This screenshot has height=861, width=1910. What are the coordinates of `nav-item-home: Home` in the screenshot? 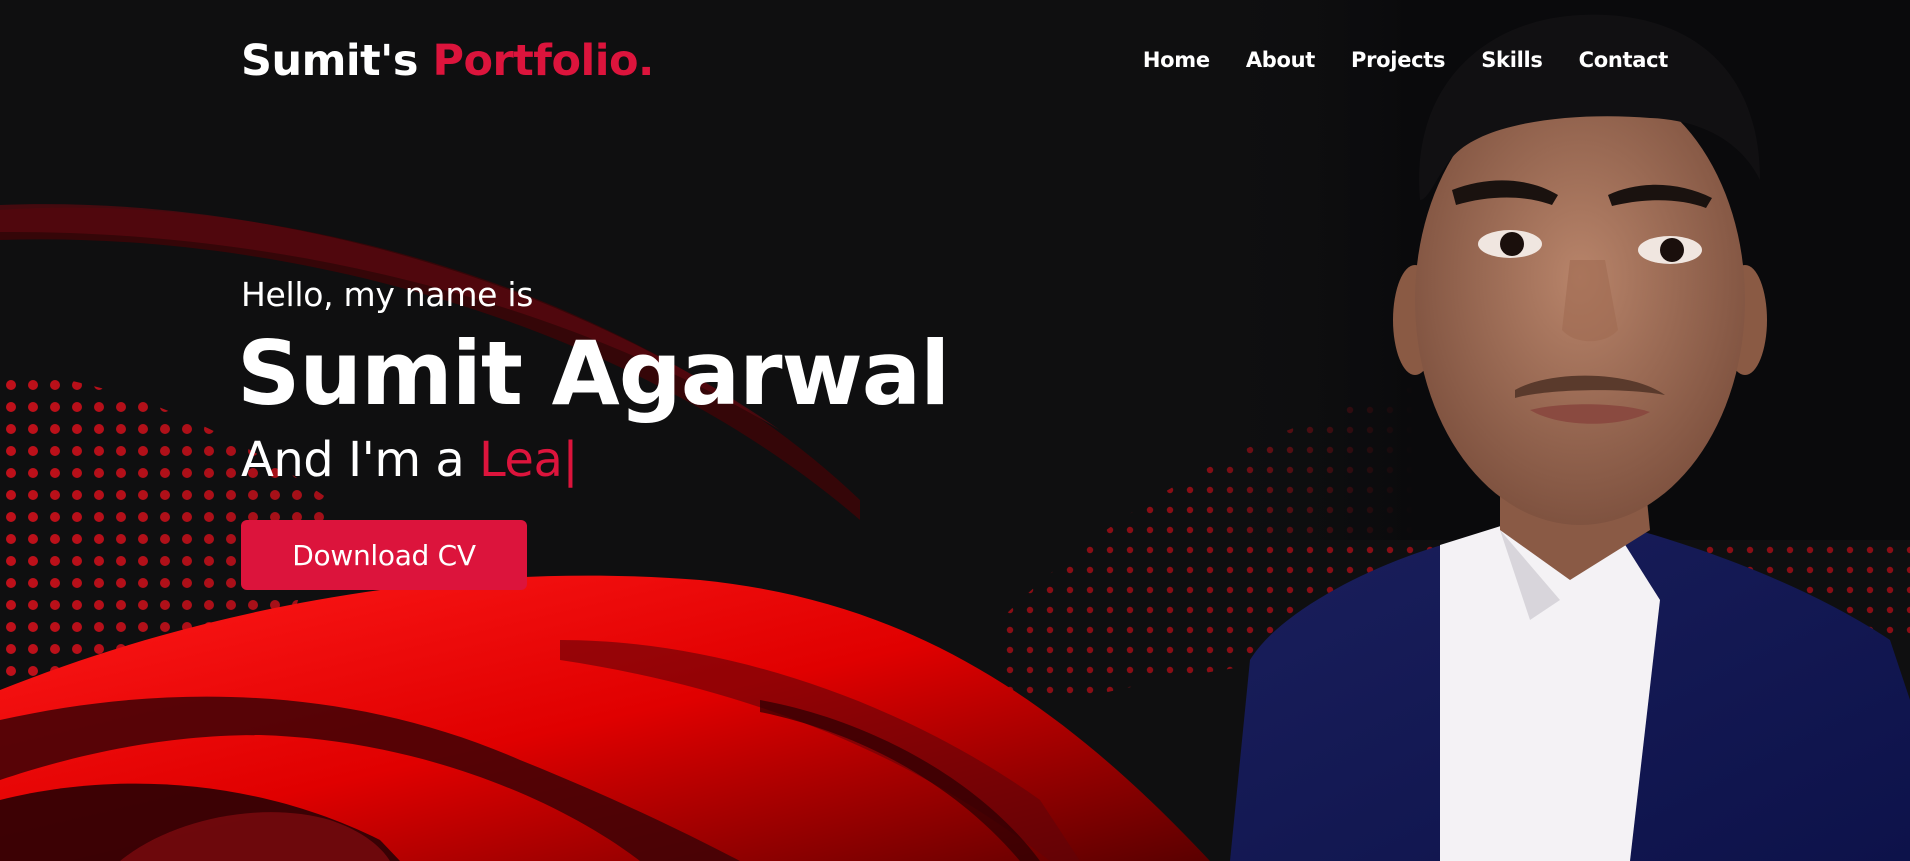 It's located at (1176, 60).